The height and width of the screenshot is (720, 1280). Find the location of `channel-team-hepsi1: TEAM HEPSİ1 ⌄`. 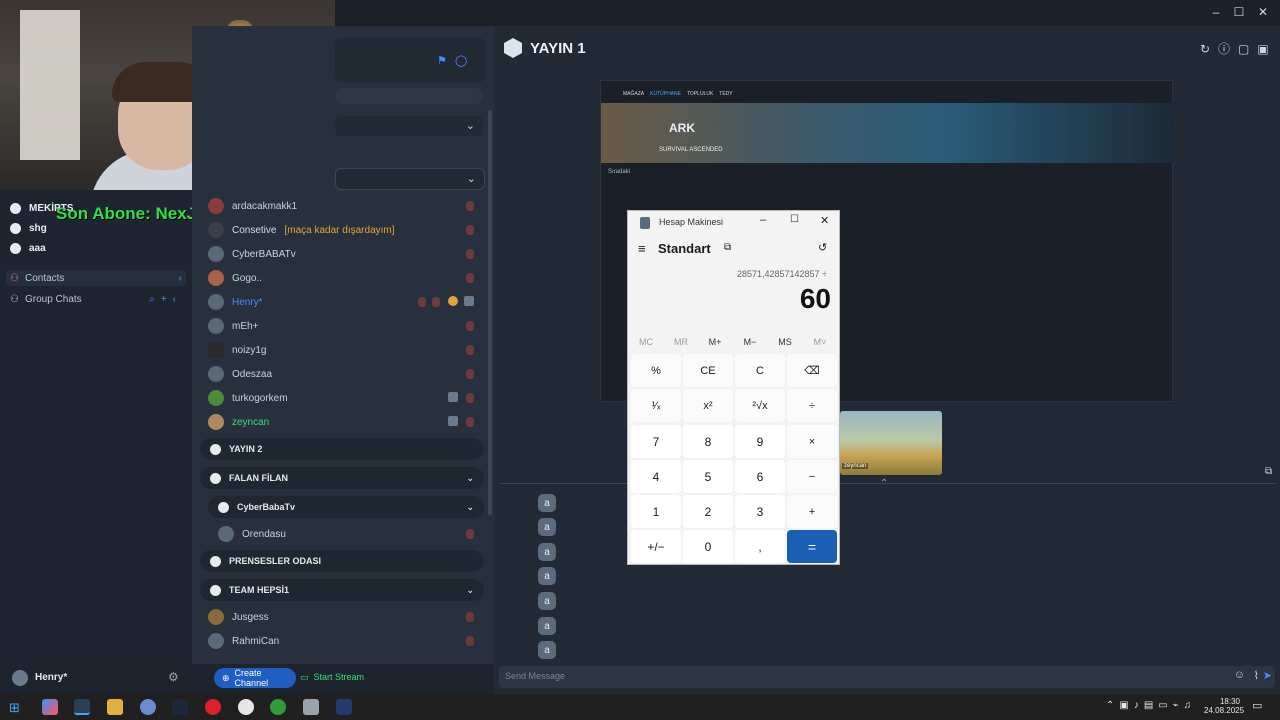

channel-team-hepsi1: TEAM HEPSİ1 ⌄ is located at coordinates (342, 590).